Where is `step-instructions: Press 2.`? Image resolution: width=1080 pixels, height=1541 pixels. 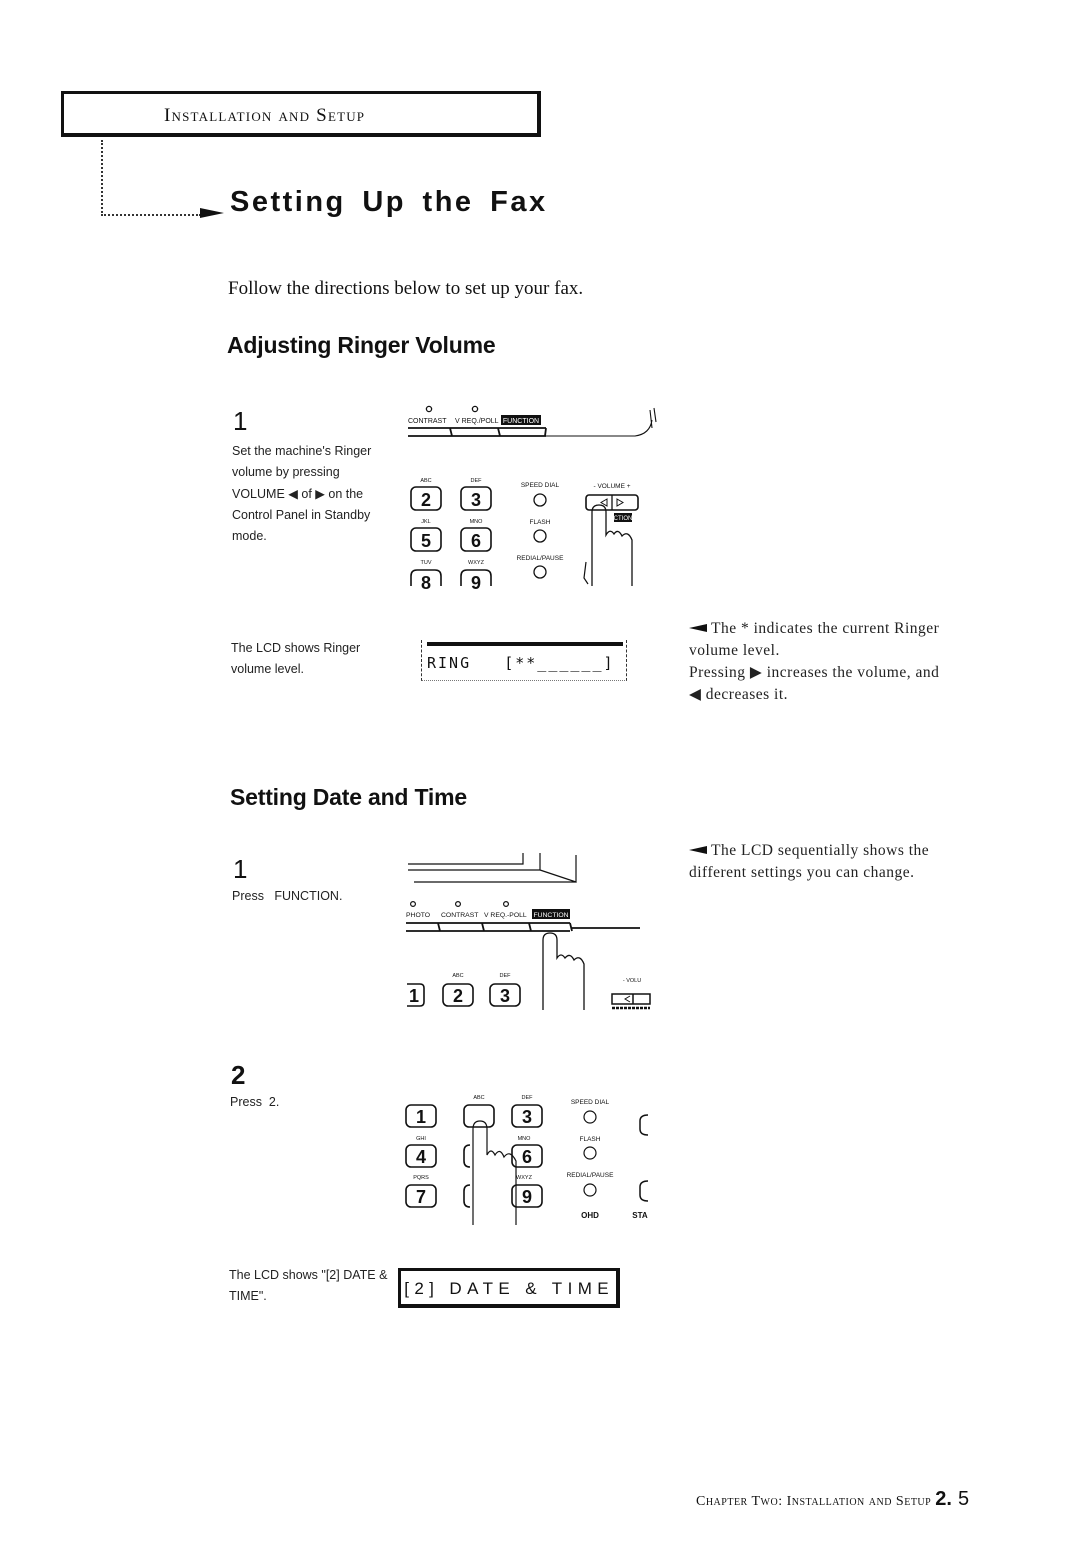 step-instructions: Press 2. is located at coordinates (255, 1102).